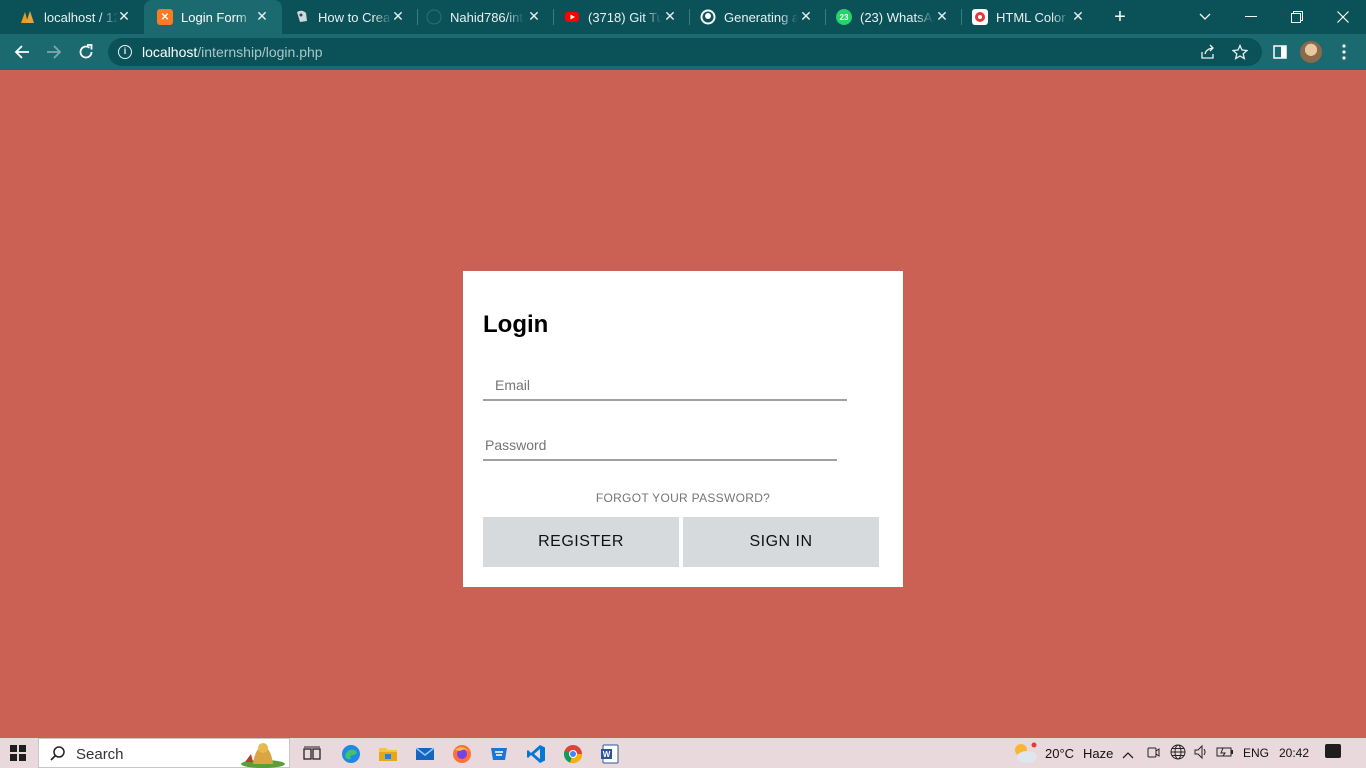  Describe the element at coordinates (28, 17) in the screenshot. I see `phpmyadmin-icon` at that location.